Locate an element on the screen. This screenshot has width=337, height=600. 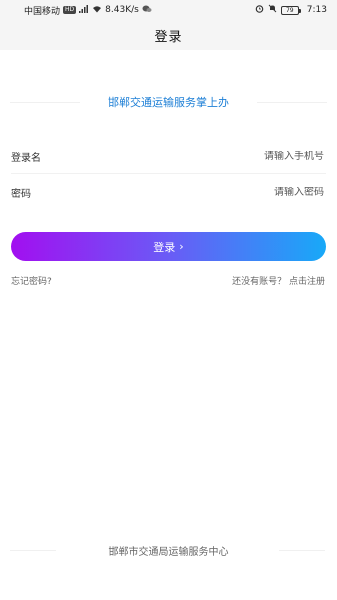
footer-org-name: 邯郸市交通局运输服务中心 is located at coordinates (168, 552).